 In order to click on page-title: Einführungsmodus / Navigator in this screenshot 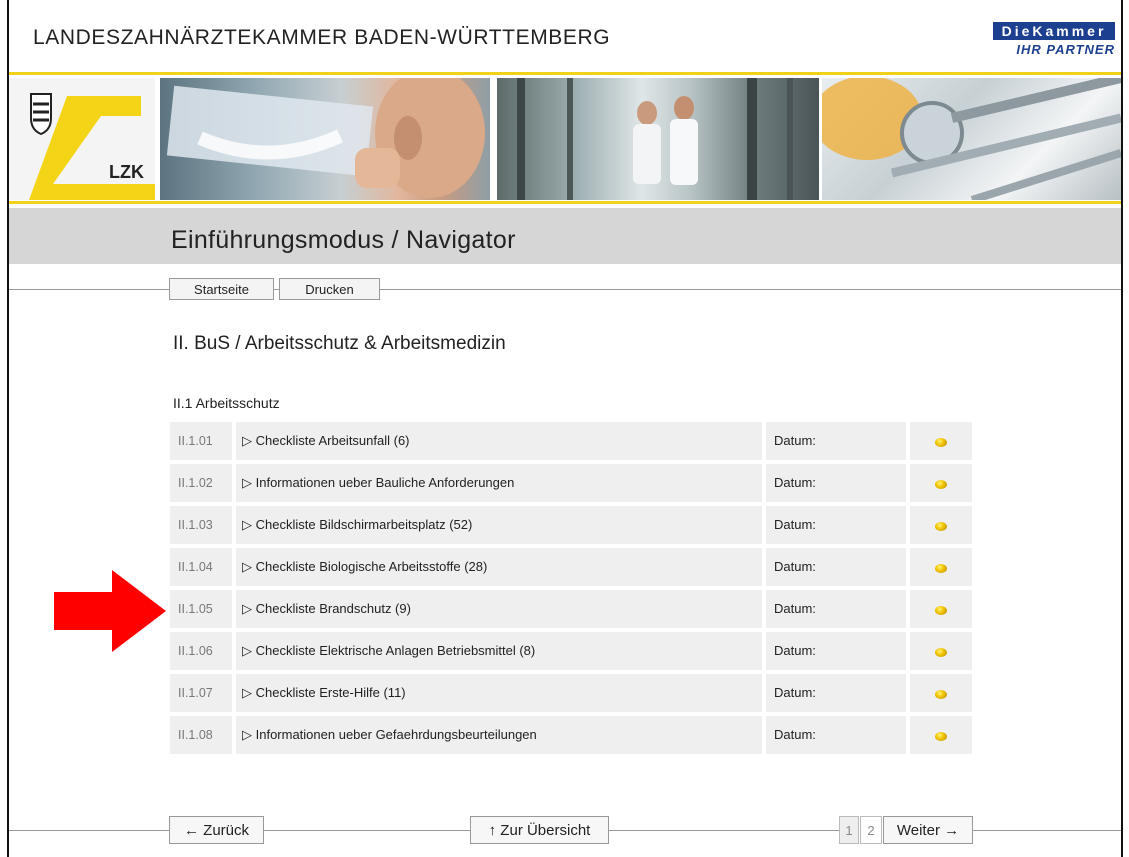, I will do `click(343, 240)`.